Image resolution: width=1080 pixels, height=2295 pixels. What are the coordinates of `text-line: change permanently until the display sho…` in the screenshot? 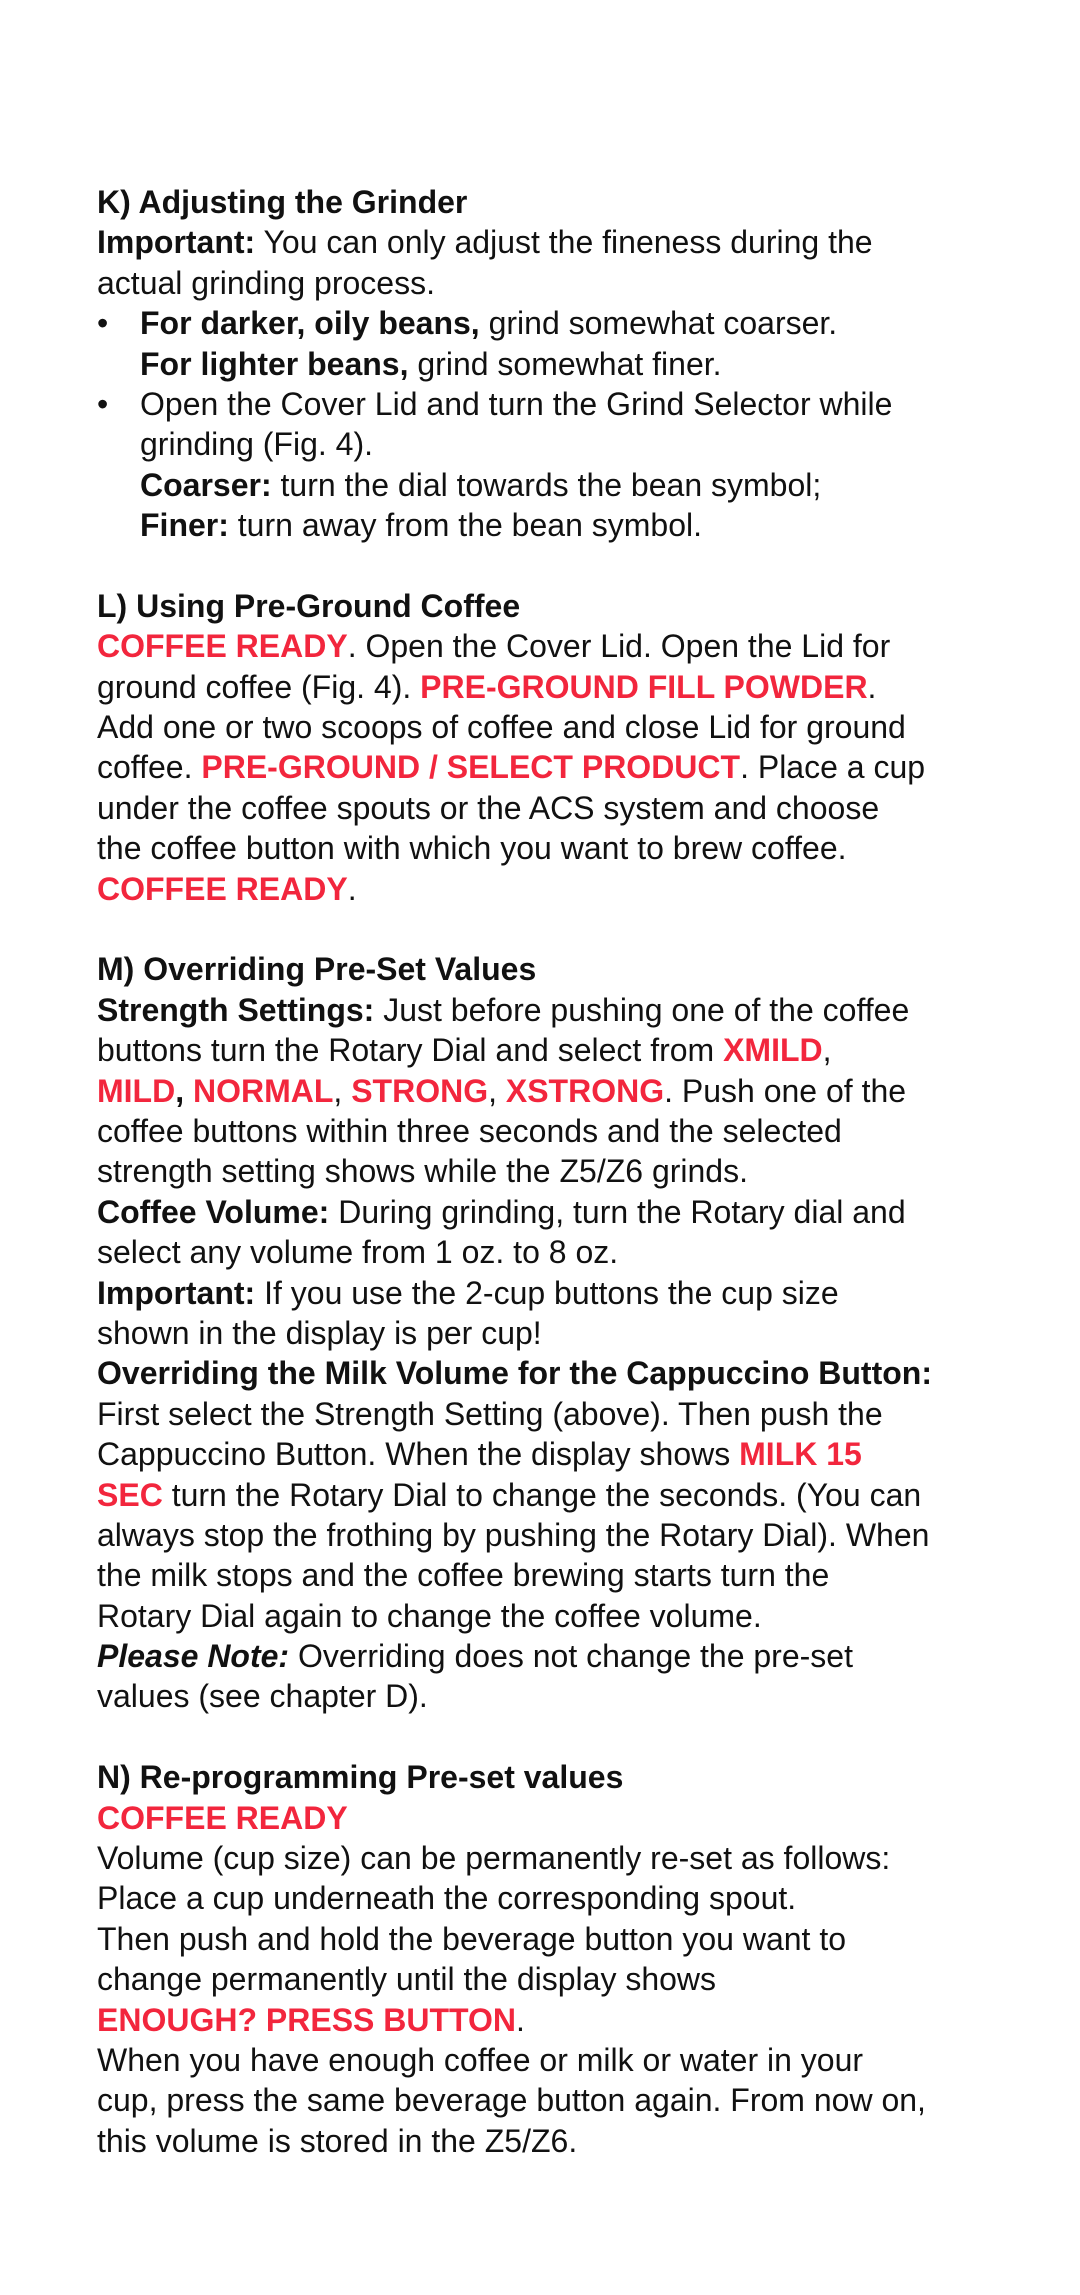 It's located at (547, 1979).